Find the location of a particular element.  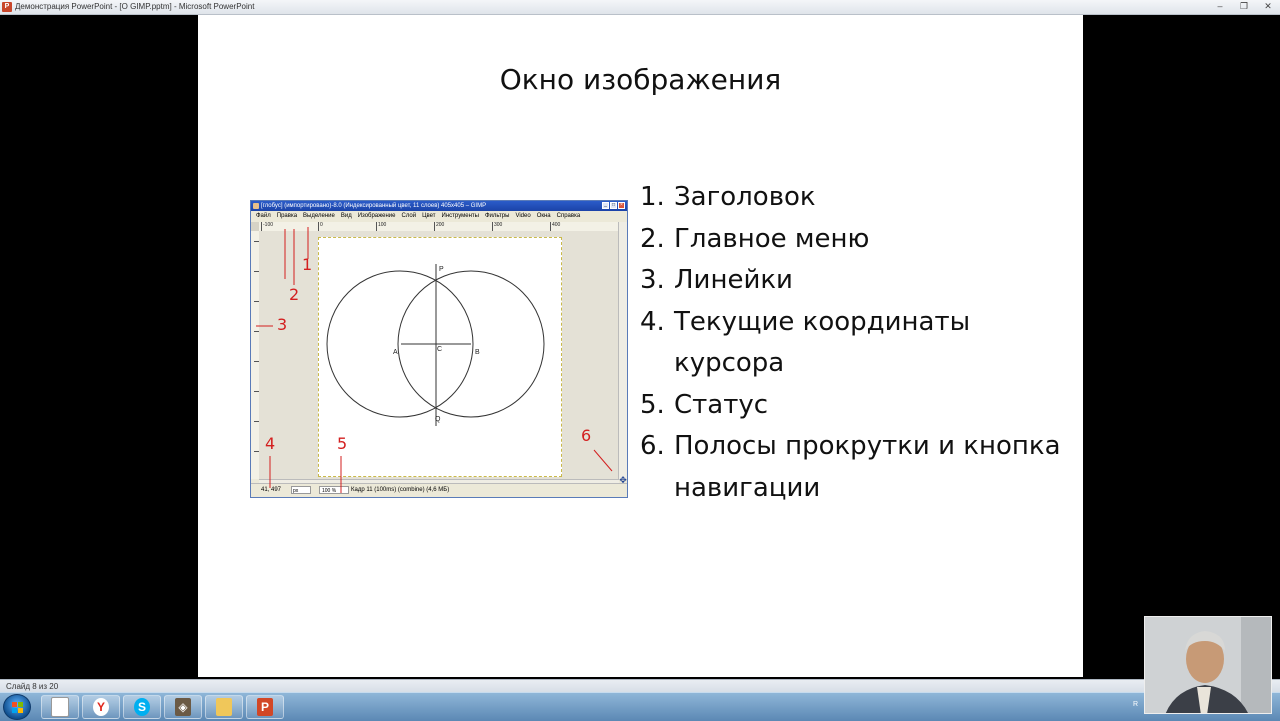

list-item: 4. Текущие координаты курсора is located at coordinates (855, 343).